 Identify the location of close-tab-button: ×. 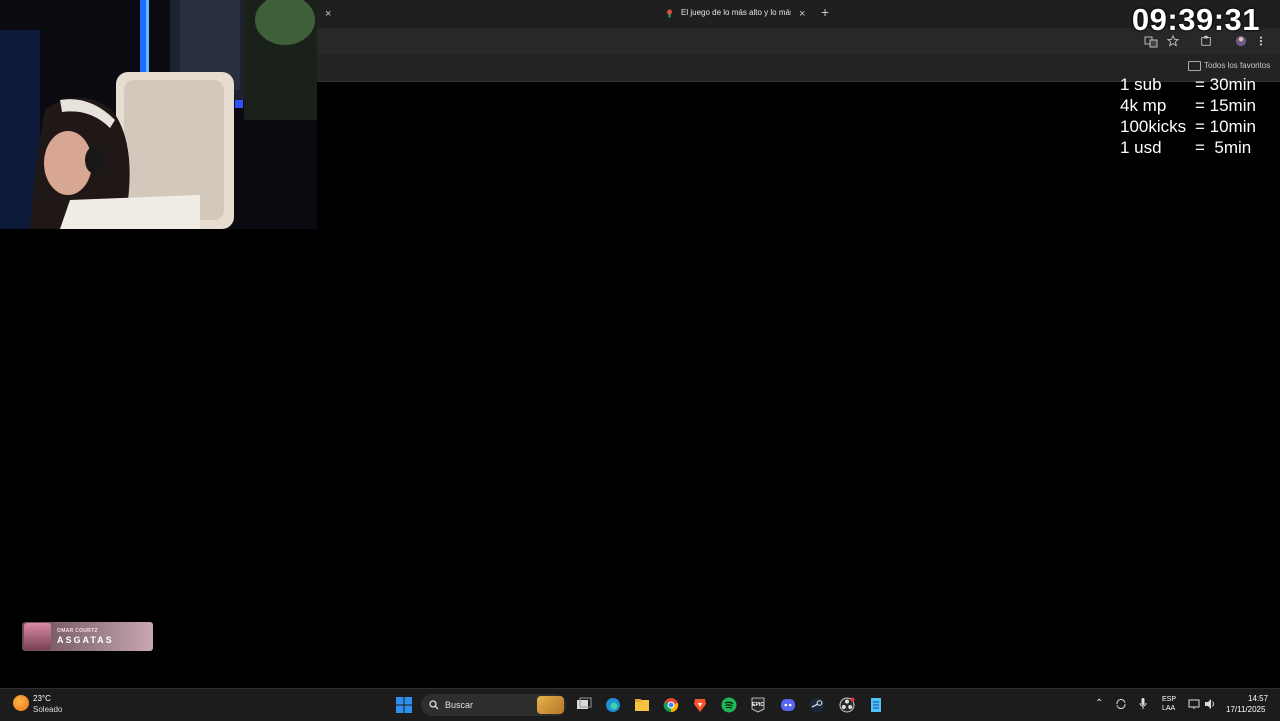
(802, 14).